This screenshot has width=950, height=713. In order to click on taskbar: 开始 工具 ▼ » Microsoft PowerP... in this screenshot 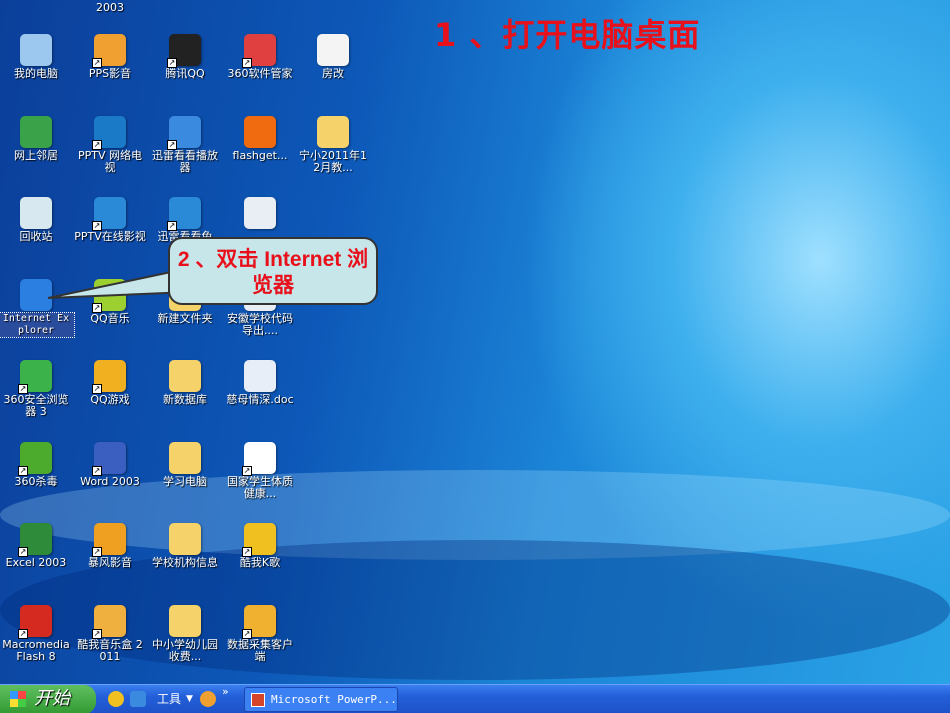, I will do `click(475, 698)`.